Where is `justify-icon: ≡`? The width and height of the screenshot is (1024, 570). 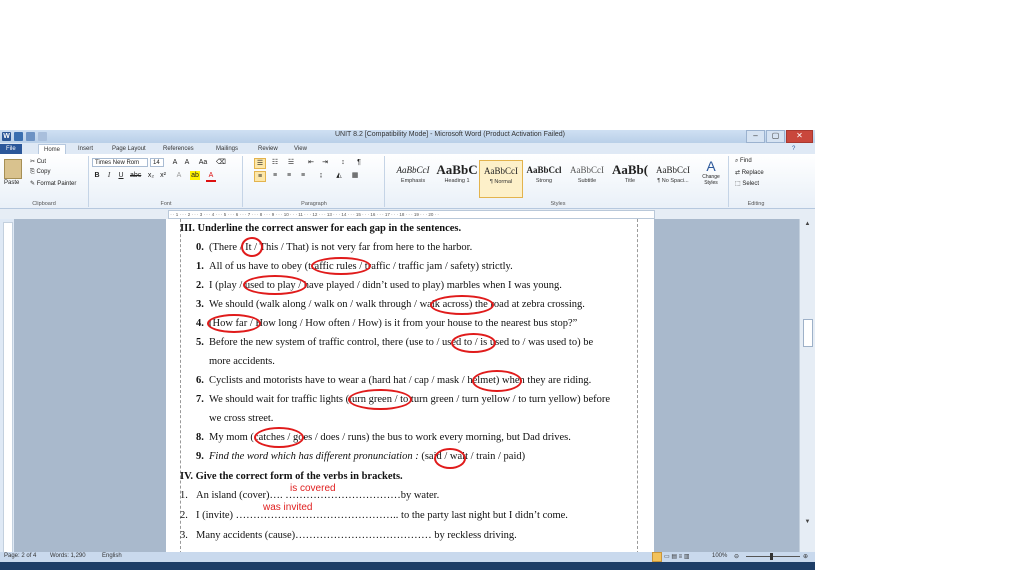 justify-icon: ≡ is located at coordinates (303, 175).